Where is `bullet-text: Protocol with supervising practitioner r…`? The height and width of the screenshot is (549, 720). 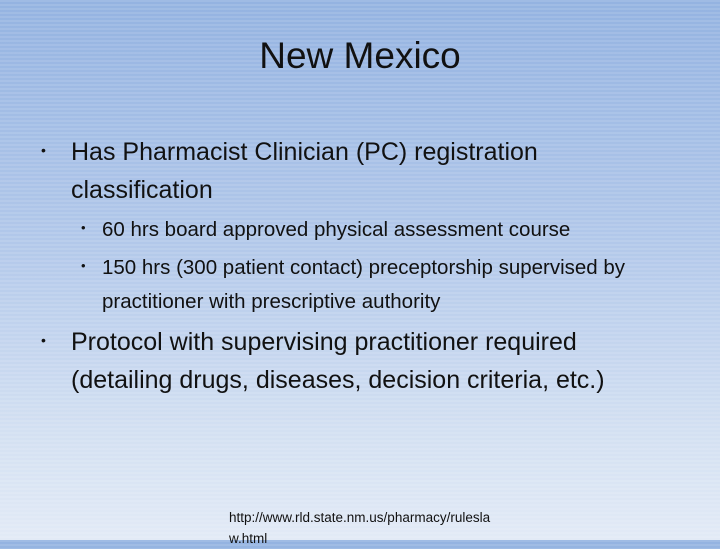
bullet-text: Protocol with supervising practitioner r… is located at coordinates (338, 361).